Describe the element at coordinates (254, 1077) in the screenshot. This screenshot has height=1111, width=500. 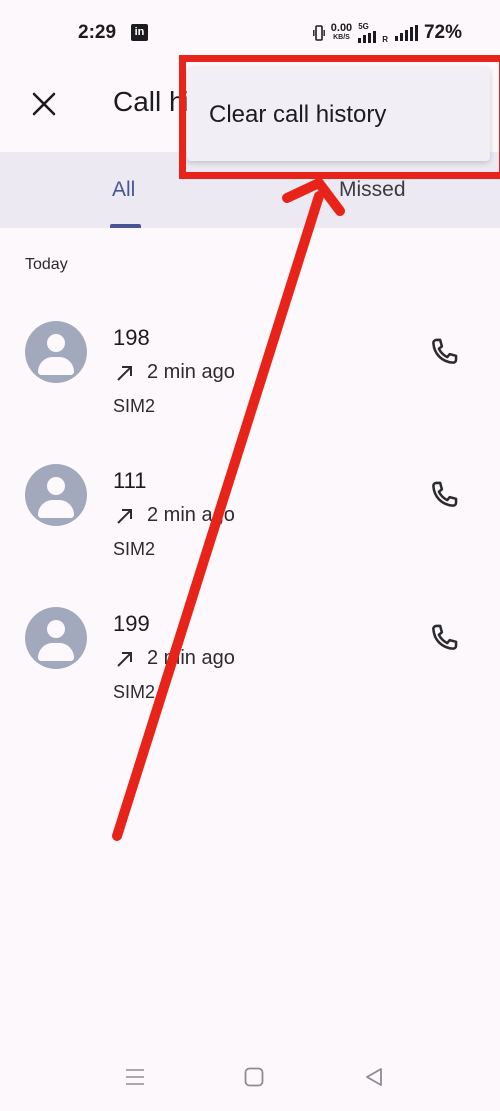
I see `home-icon` at that location.